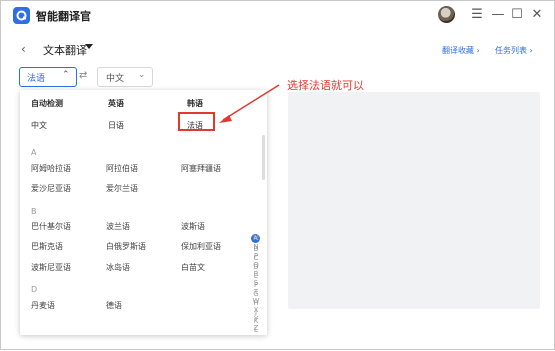 This screenshot has height=351, width=555. Describe the element at coordinates (461, 50) in the screenshot. I see `favorites-link: 翻译收藏 ›` at that location.